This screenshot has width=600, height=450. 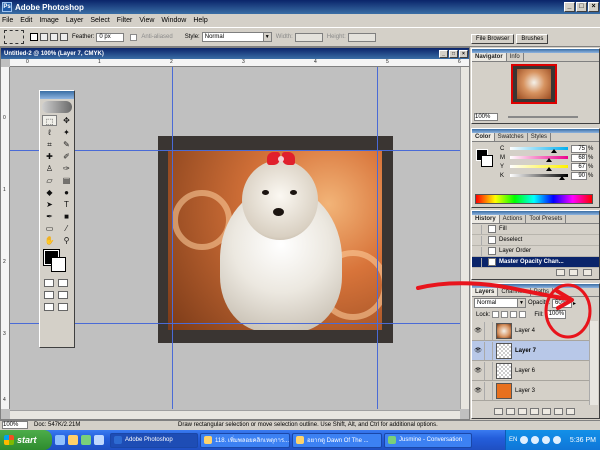 I want to click on annotation-circle, so click(x=568, y=311).